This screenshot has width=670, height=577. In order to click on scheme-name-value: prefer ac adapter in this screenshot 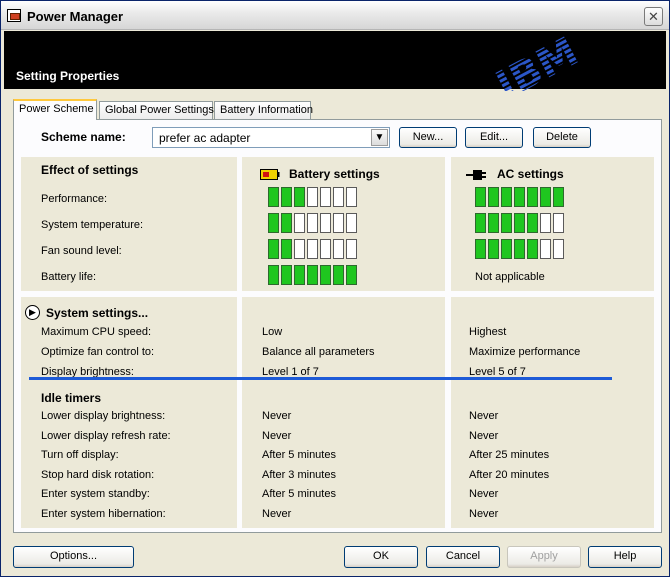, I will do `click(205, 138)`.